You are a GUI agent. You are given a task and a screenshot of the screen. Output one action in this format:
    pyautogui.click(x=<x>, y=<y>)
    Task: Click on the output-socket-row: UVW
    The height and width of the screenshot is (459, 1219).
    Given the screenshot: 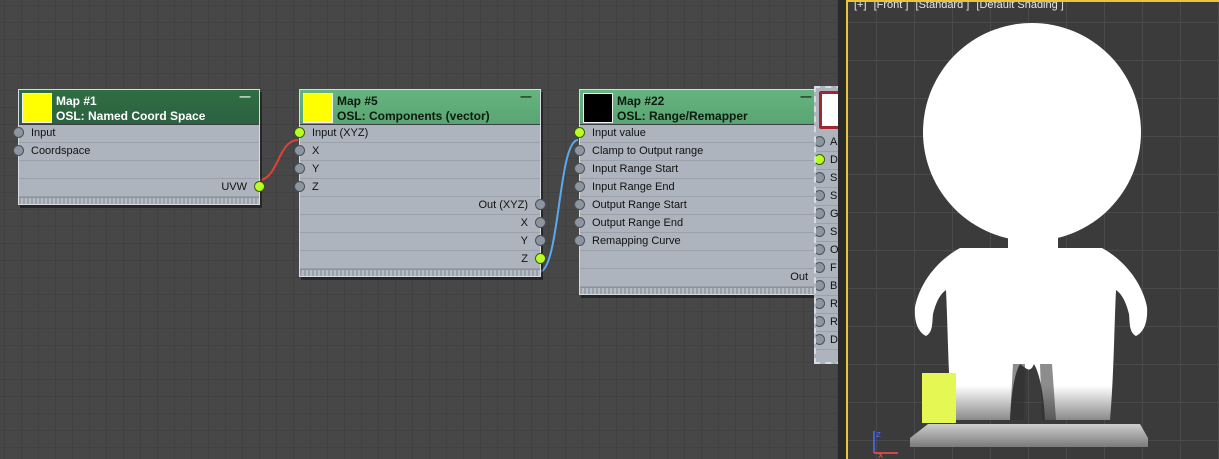 What is the action you would take?
    pyautogui.click(x=142, y=188)
    